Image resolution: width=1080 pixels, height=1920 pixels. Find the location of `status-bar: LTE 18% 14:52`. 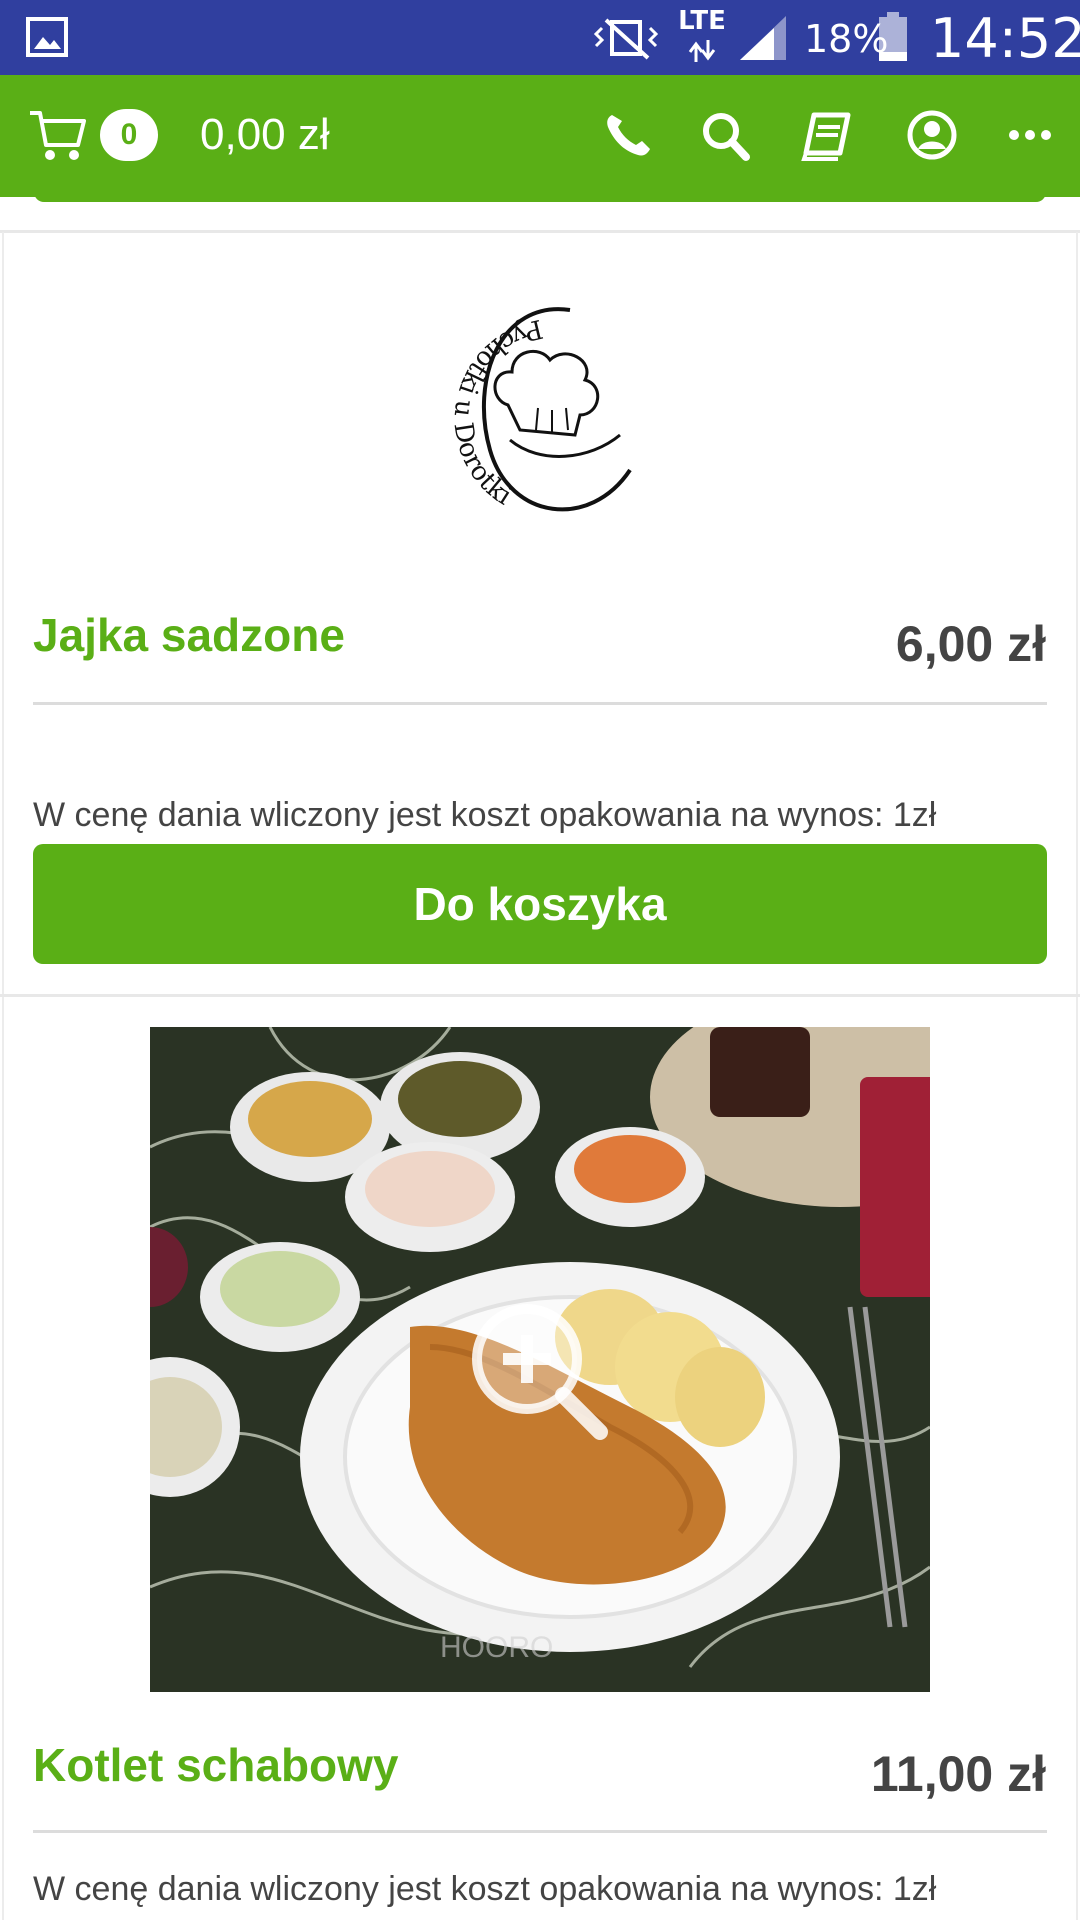

status-bar: LTE 18% 14:52 is located at coordinates (540, 37).